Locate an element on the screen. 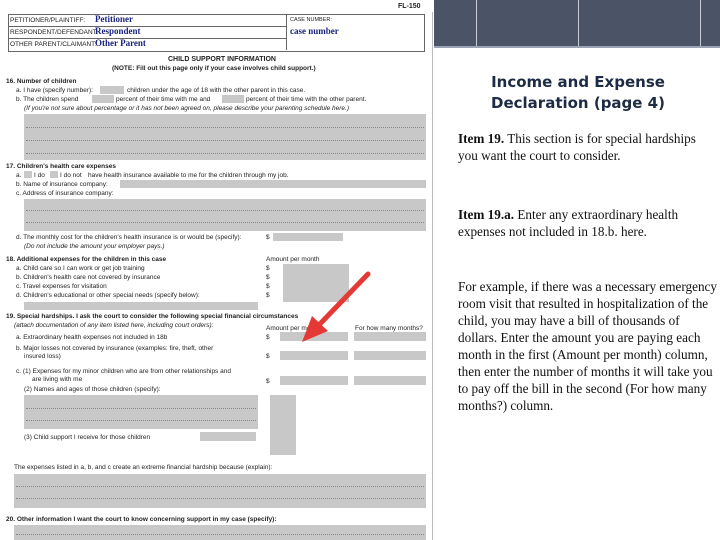  panel-item-19a-bold: Item 19.a. is located at coordinates (486, 214).